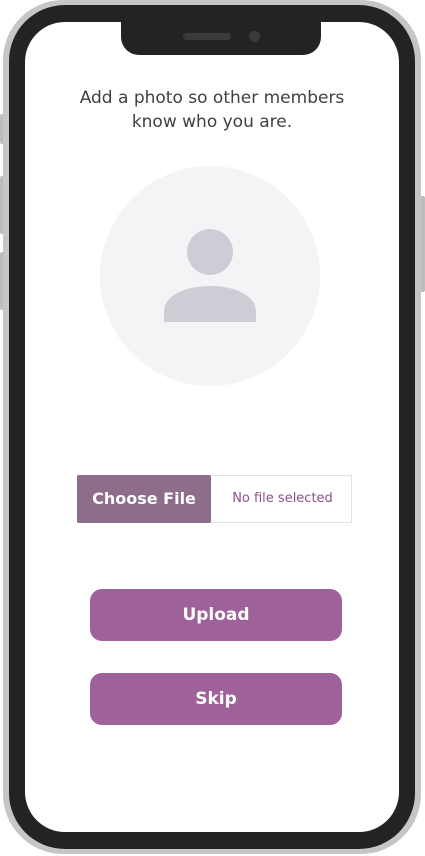 This screenshot has width=425, height=856. I want to click on choose-file-button: Choose File, so click(144, 499).